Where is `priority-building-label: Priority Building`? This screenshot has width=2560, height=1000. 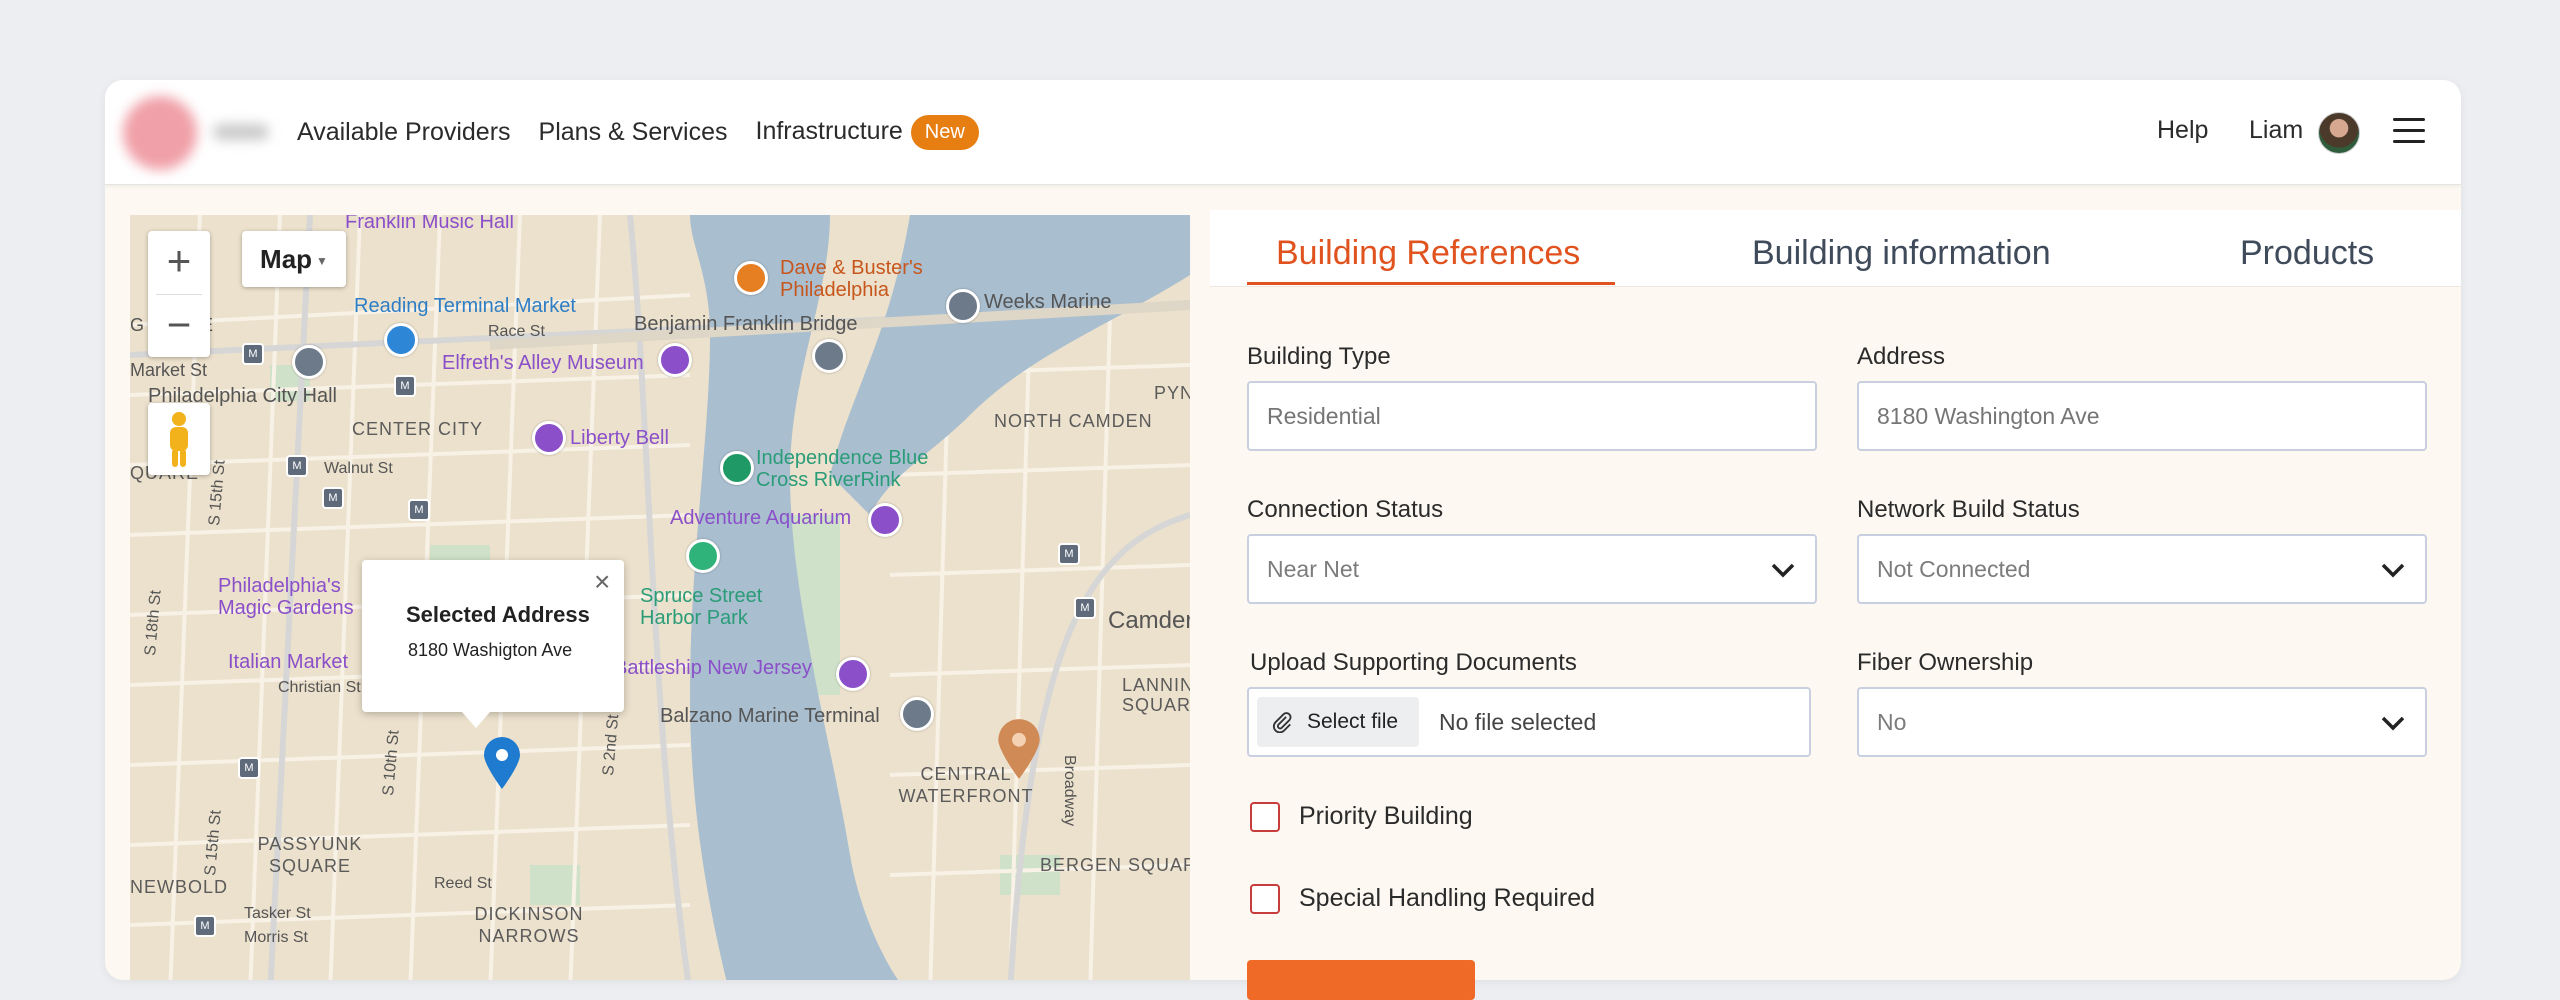
priority-building-label: Priority Building is located at coordinates (1386, 816).